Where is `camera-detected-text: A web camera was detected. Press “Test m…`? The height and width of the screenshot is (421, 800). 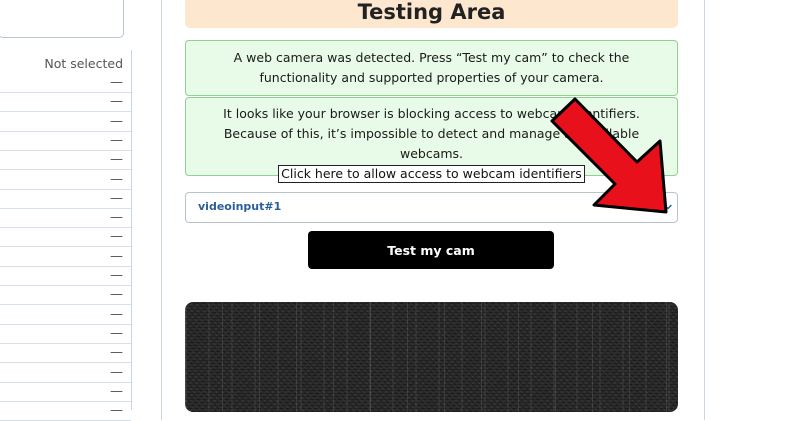 camera-detected-text: A web camera was detected. Press “Test m… is located at coordinates (431, 67).